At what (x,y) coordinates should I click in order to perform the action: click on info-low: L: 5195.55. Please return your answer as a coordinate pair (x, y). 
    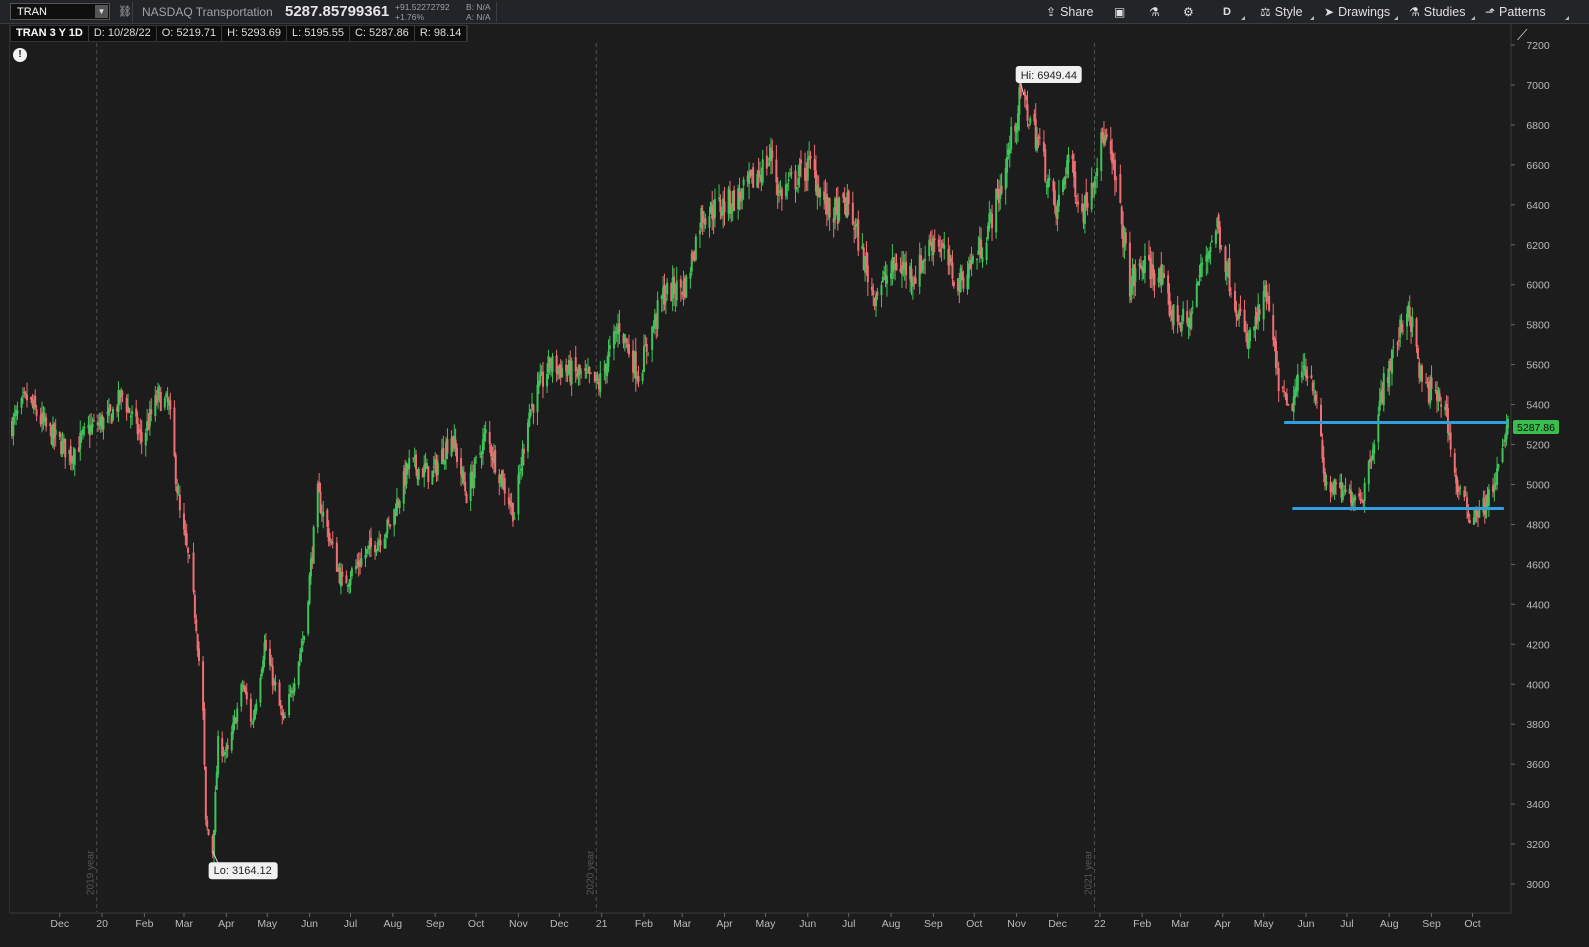
    Looking at the image, I should click on (318, 33).